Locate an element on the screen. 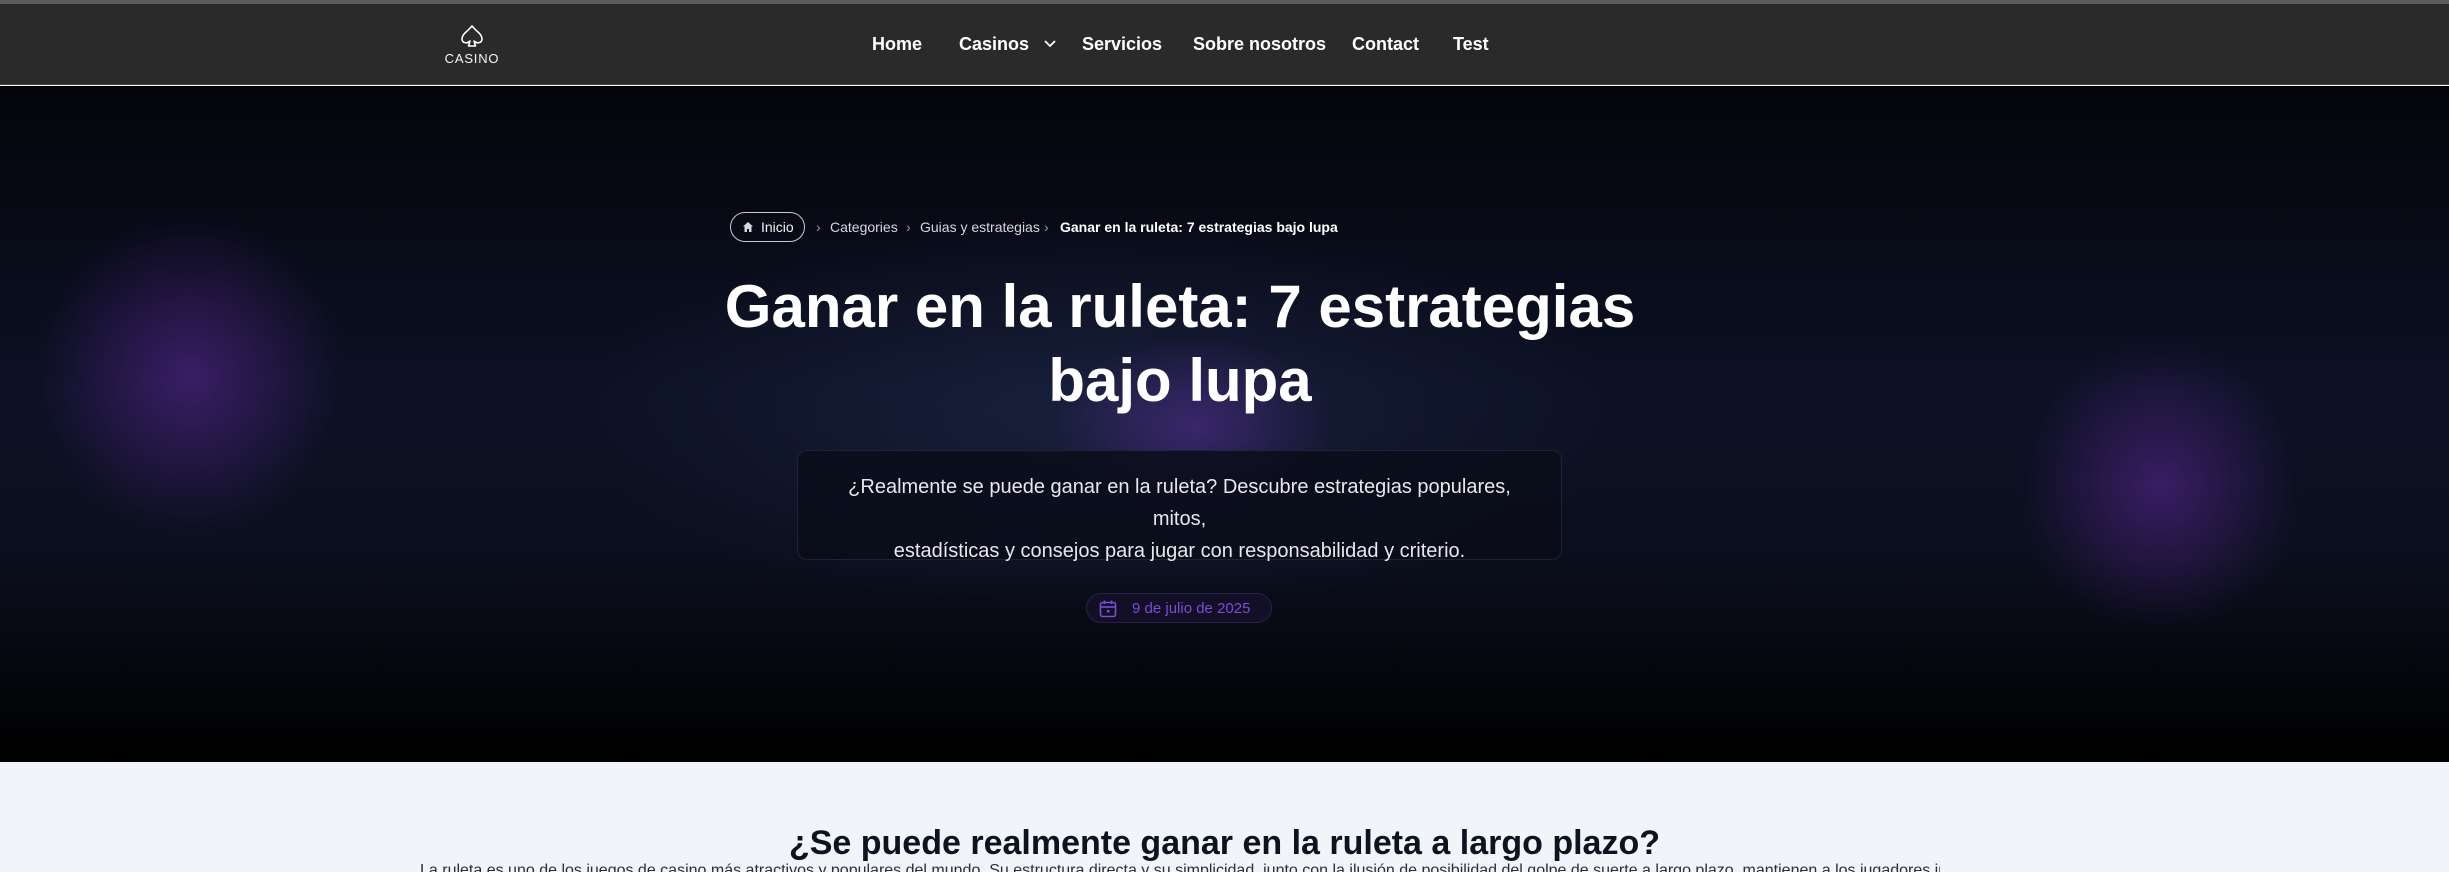 This screenshot has width=2449, height=872. breadcrumb-guias: Guias y estrategias is located at coordinates (980, 227).